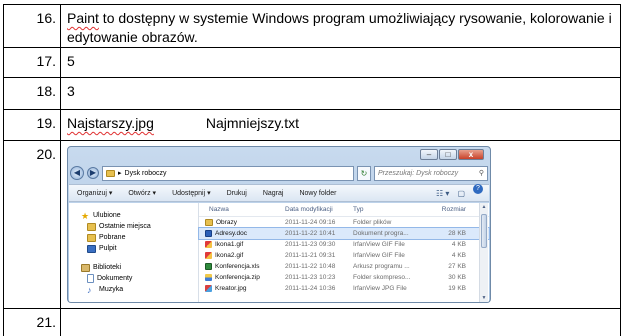 Image resolution: width=623 pixels, height=336 pixels. I want to click on back-button: ◀, so click(77, 173).